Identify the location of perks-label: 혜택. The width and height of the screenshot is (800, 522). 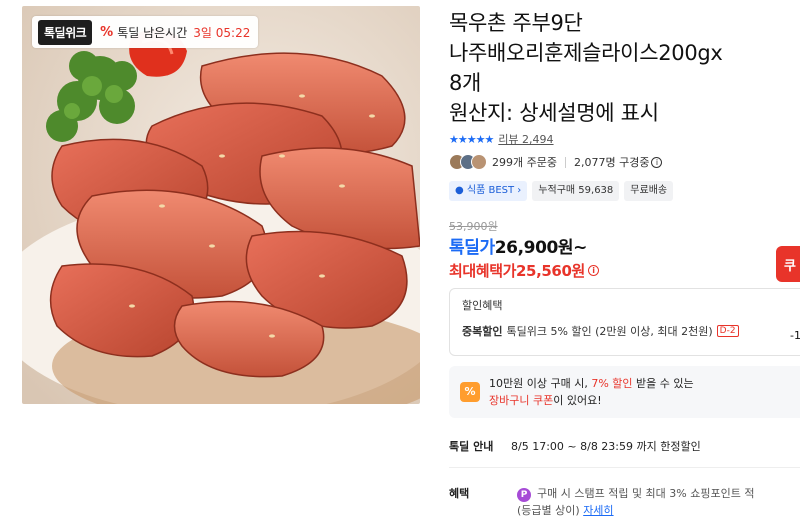
(459, 493).